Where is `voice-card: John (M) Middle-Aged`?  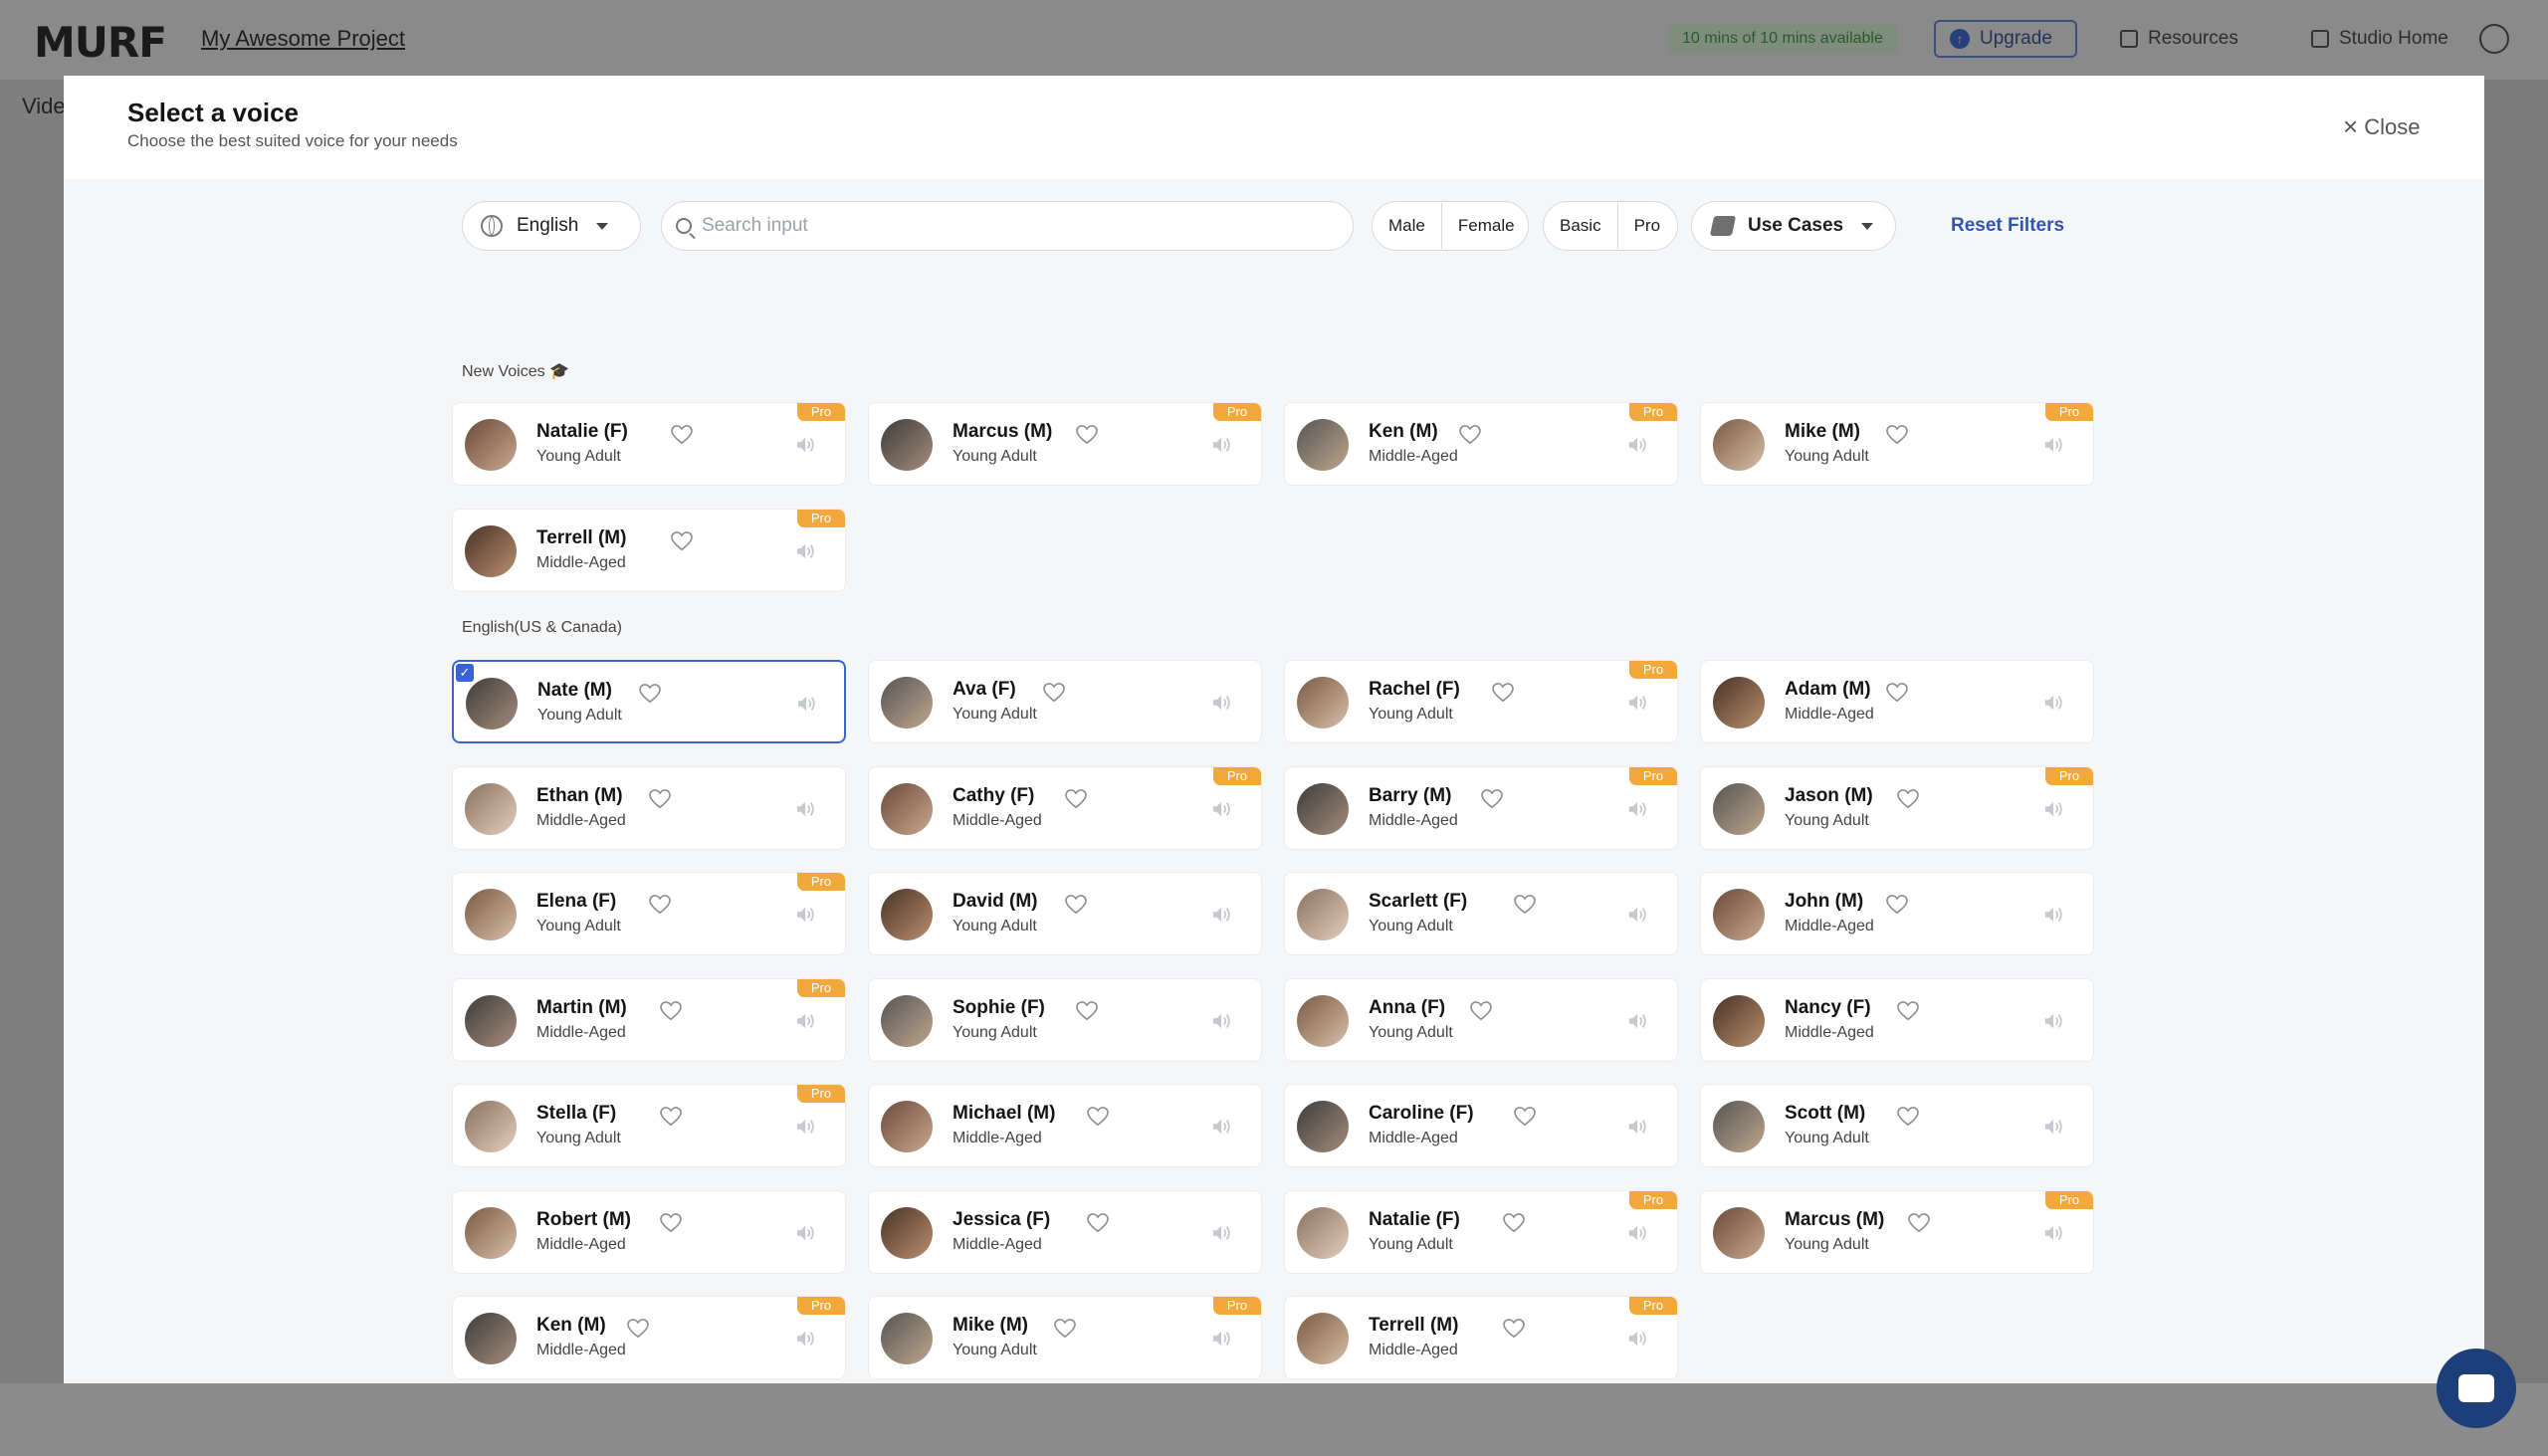 voice-card: John (M) Middle-Aged is located at coordinates (1897, 913).